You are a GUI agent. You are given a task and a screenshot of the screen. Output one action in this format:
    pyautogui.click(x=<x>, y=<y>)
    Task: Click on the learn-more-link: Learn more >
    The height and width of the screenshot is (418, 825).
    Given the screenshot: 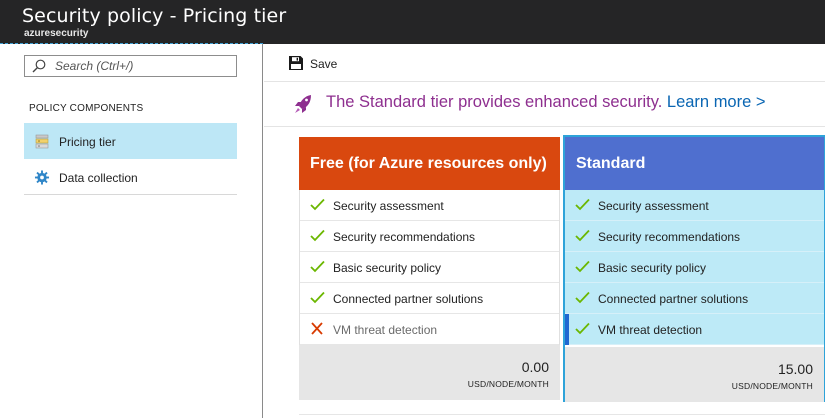 What is the action you would take?
    pyautogui.click(x=716, y=102)
    